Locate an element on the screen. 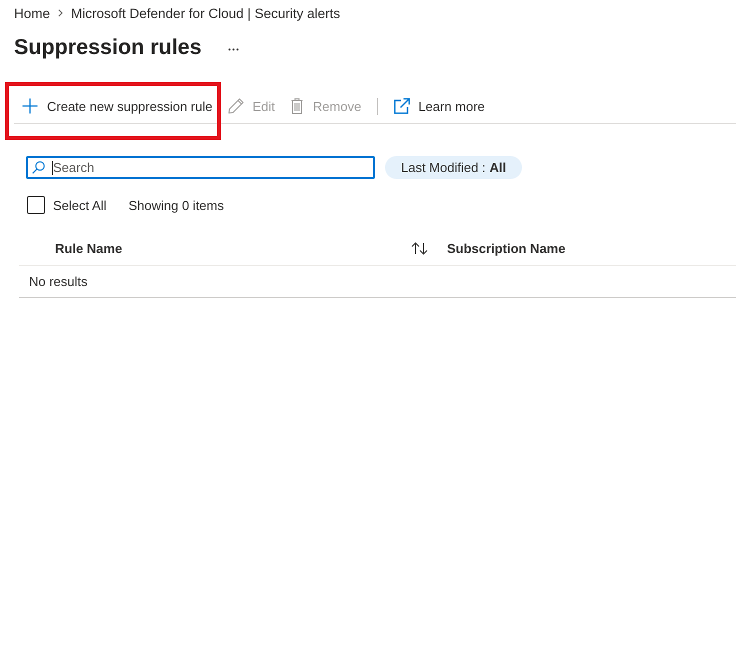  chevron-icon is located at coordinates (61, 13).